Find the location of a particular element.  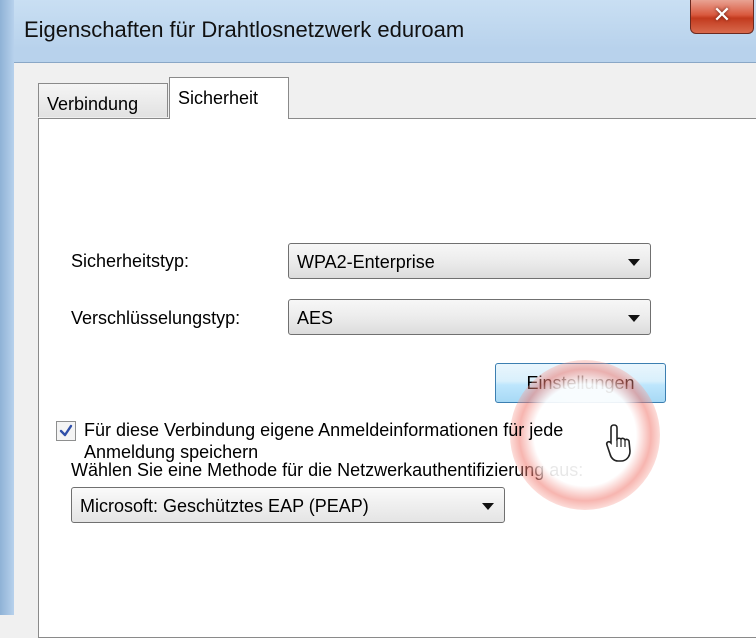

tab-label: Sicherheit is located at coordinates (218, 98).